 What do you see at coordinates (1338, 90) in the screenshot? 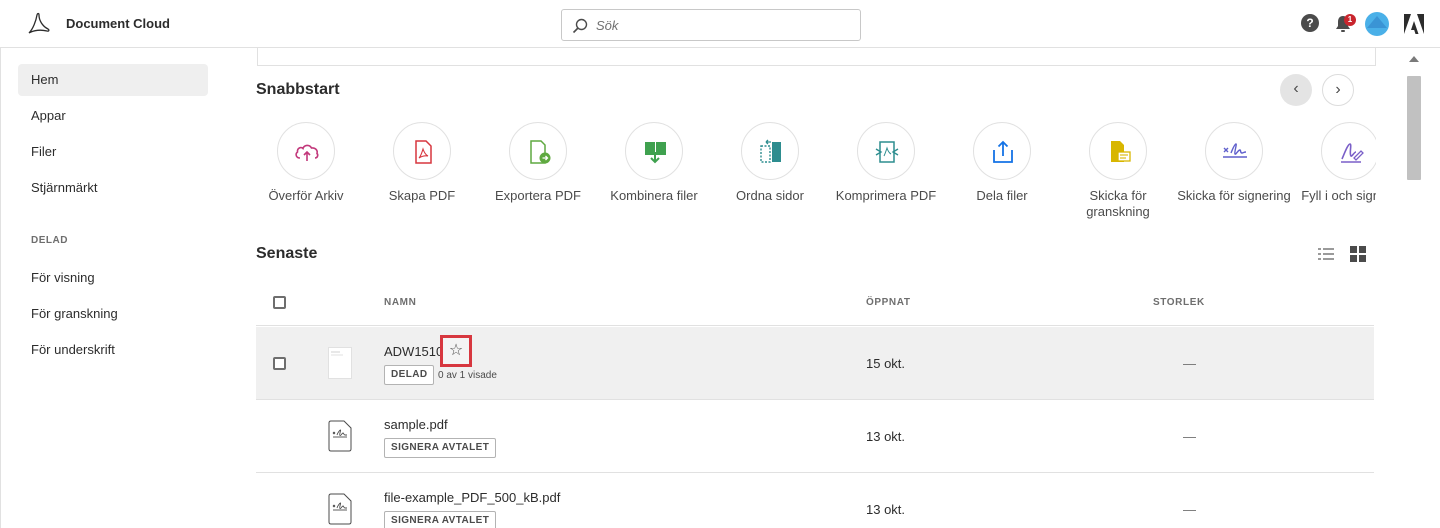
I see `carousel-next-button: ›` at bounding box center [1338, 90].